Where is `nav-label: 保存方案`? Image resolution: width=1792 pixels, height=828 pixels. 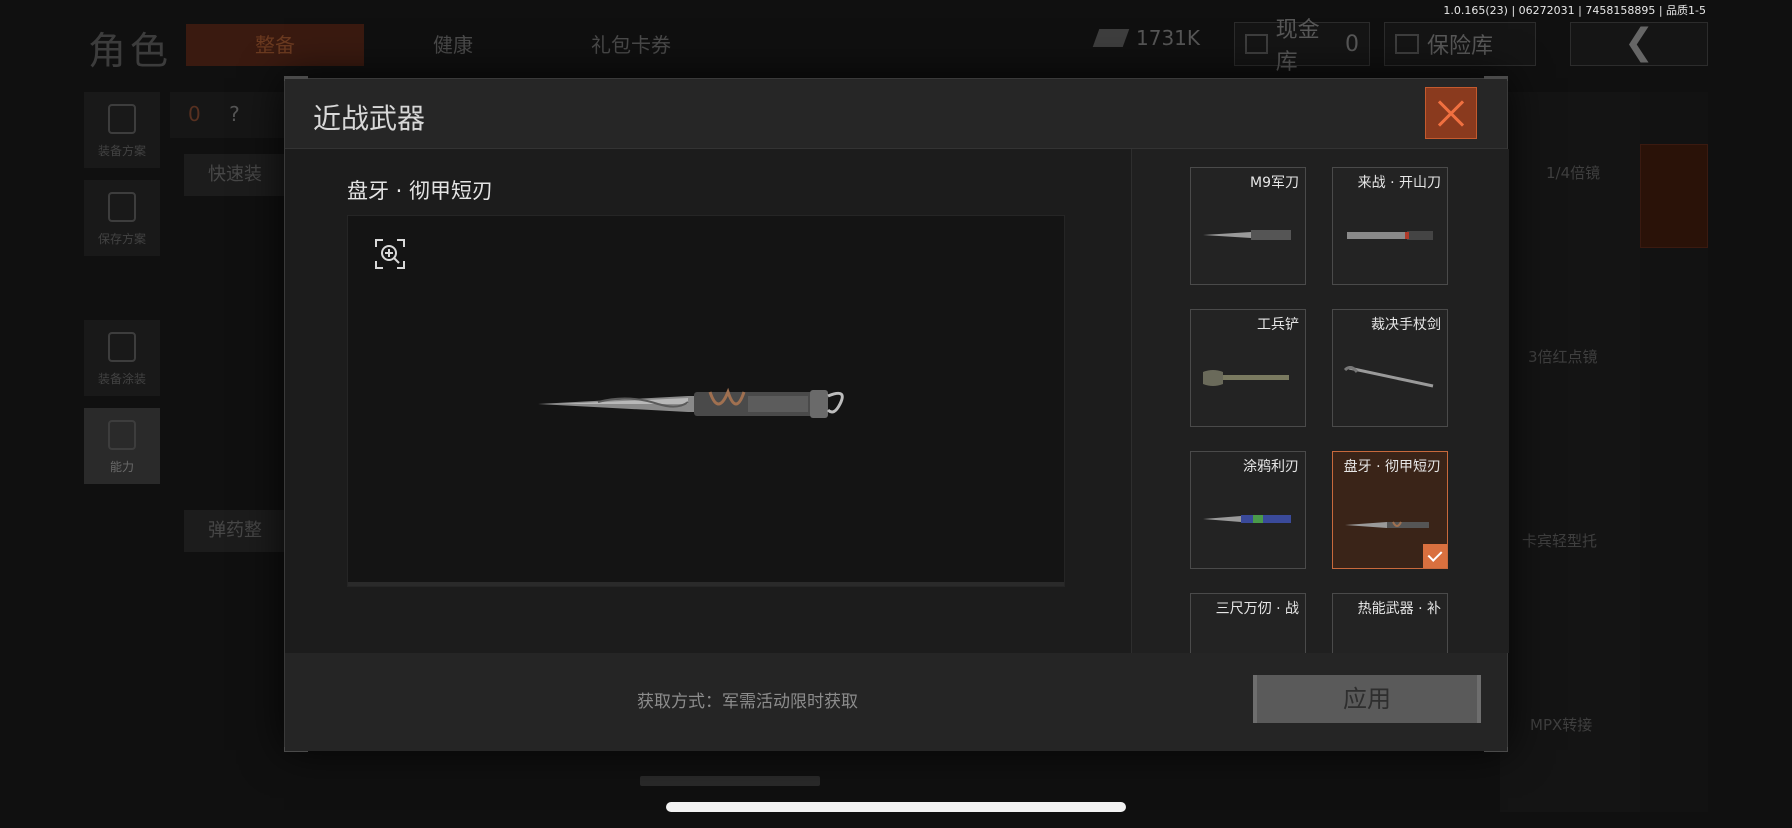 nav-label: 保存方案 is located at coordinates (121, 239).